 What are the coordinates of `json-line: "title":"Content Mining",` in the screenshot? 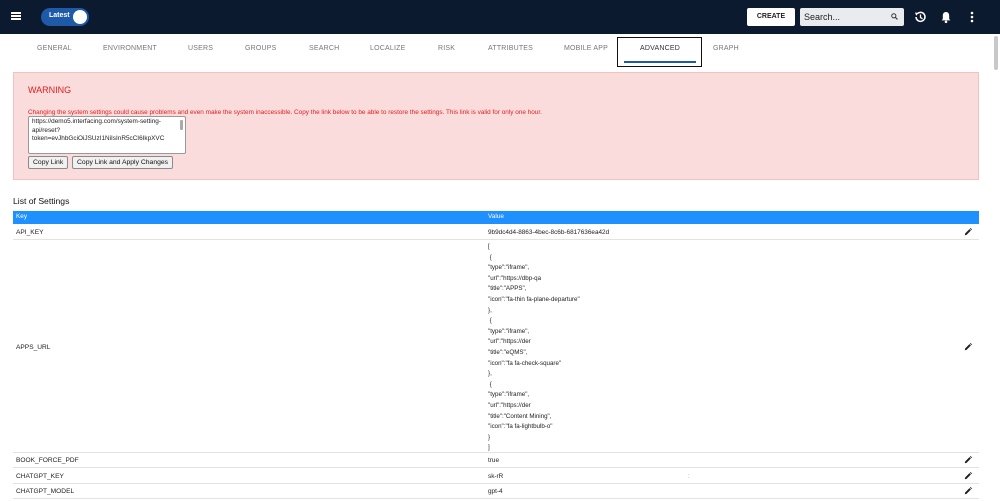 It's located at (520, 416).